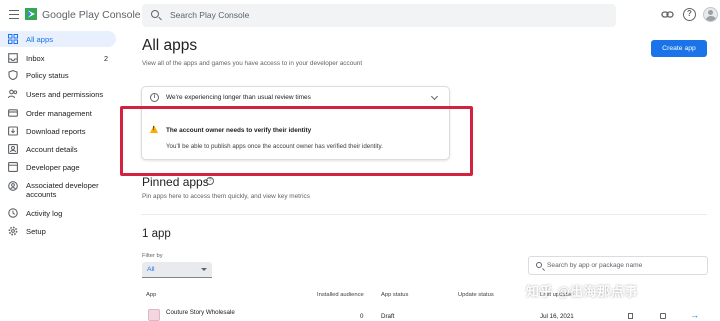  Describe the element at coordinates (667, 14) in the screenshot. I see `link-icon` at that location.